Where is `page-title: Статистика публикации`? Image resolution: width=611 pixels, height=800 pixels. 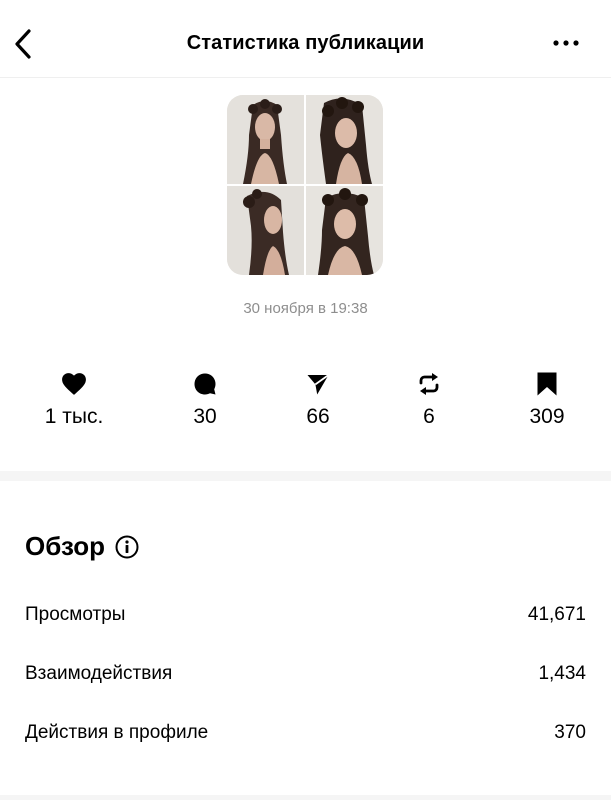 page-title: Статистика публикации is located at coordinates (305, 43).